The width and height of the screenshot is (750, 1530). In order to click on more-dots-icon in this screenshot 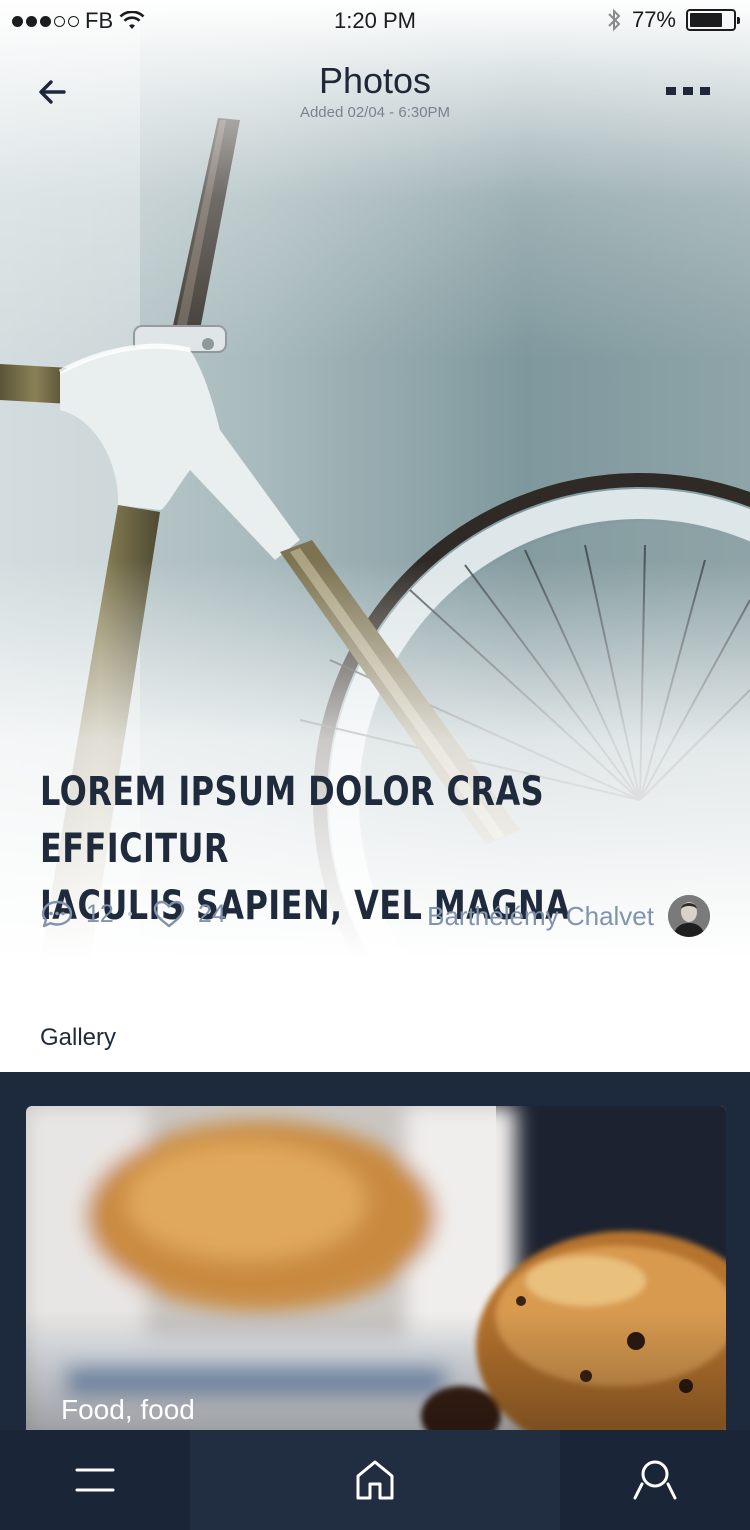, I will do `click(688, 91)`.